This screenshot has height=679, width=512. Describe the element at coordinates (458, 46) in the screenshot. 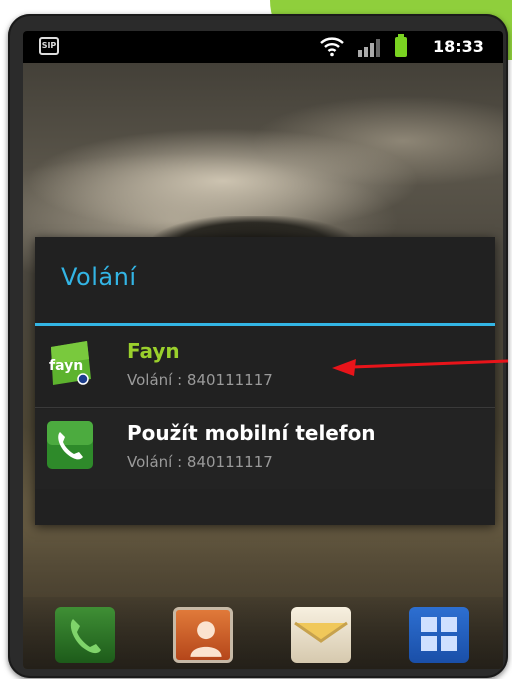

I see `status-clock: 18:33` at that location.